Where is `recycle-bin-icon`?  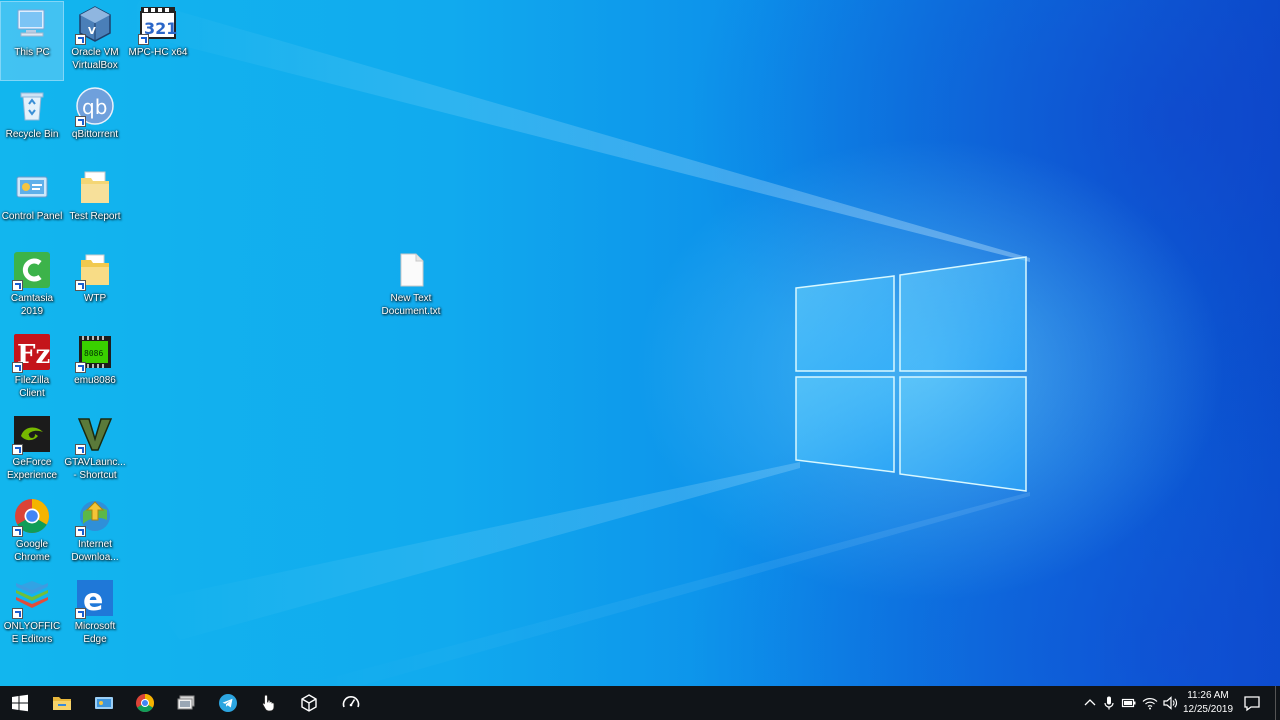
recycle-bin-icon is located at coordinates (32, 106).